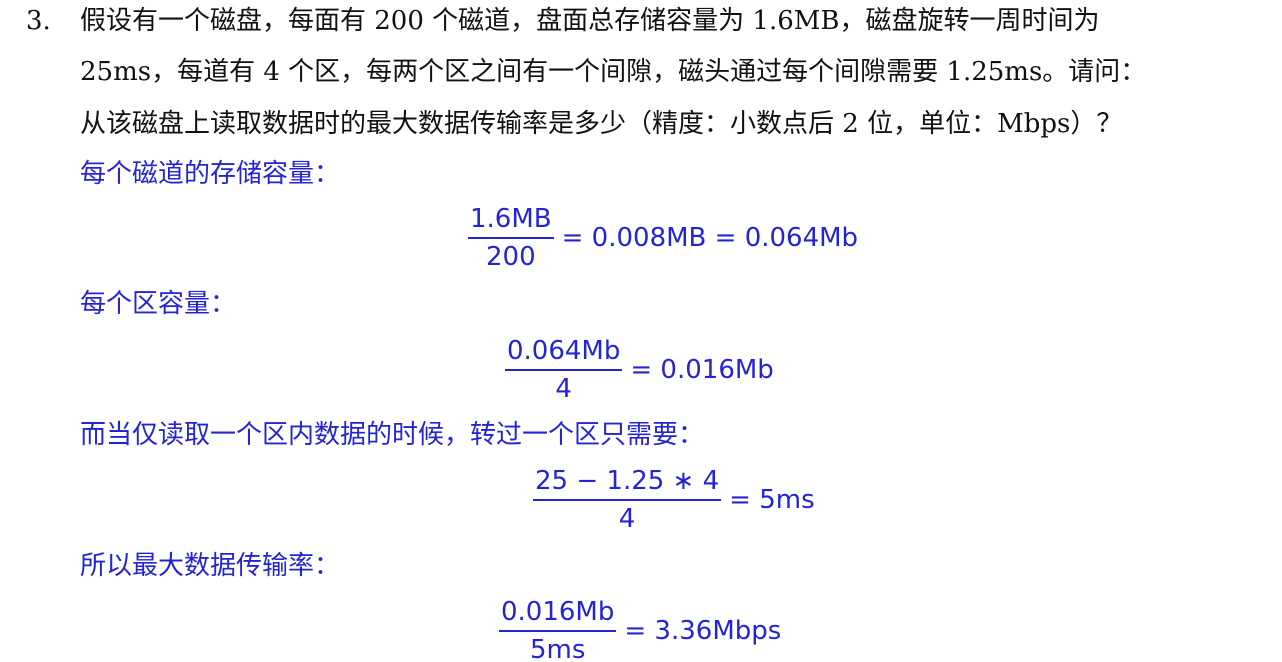 Image resolution: width=1282 pixels, height=662 pixels. I want to click on fraction-numerator: 1.6MB, so click(511, 219).